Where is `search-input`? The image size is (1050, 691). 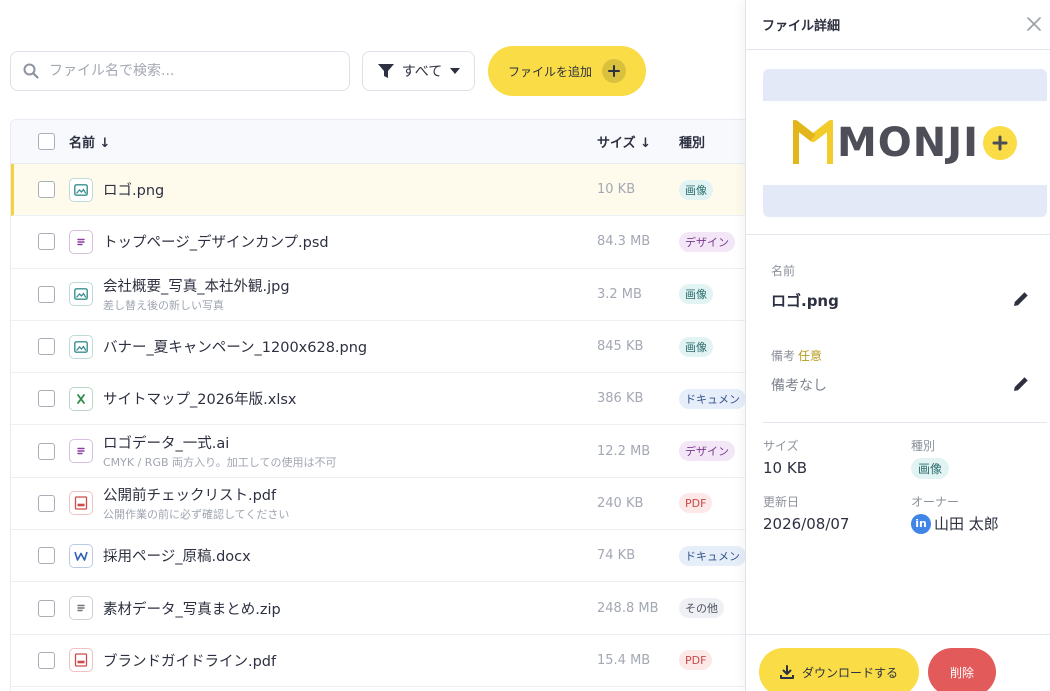 search-input is located at coordinates (189, 71).